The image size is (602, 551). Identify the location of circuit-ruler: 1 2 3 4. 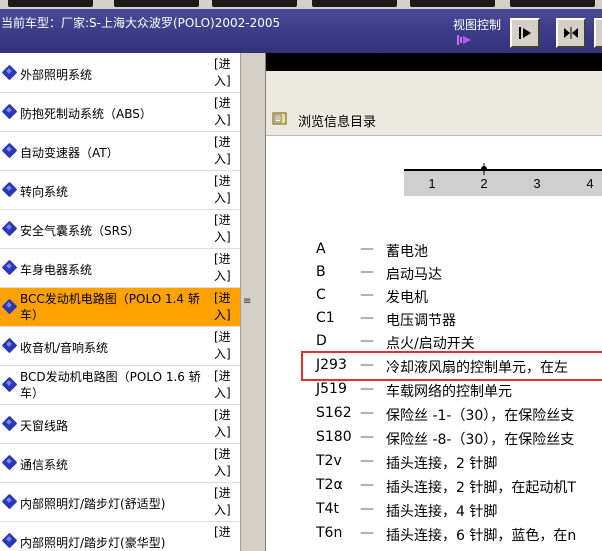
(503, 179).